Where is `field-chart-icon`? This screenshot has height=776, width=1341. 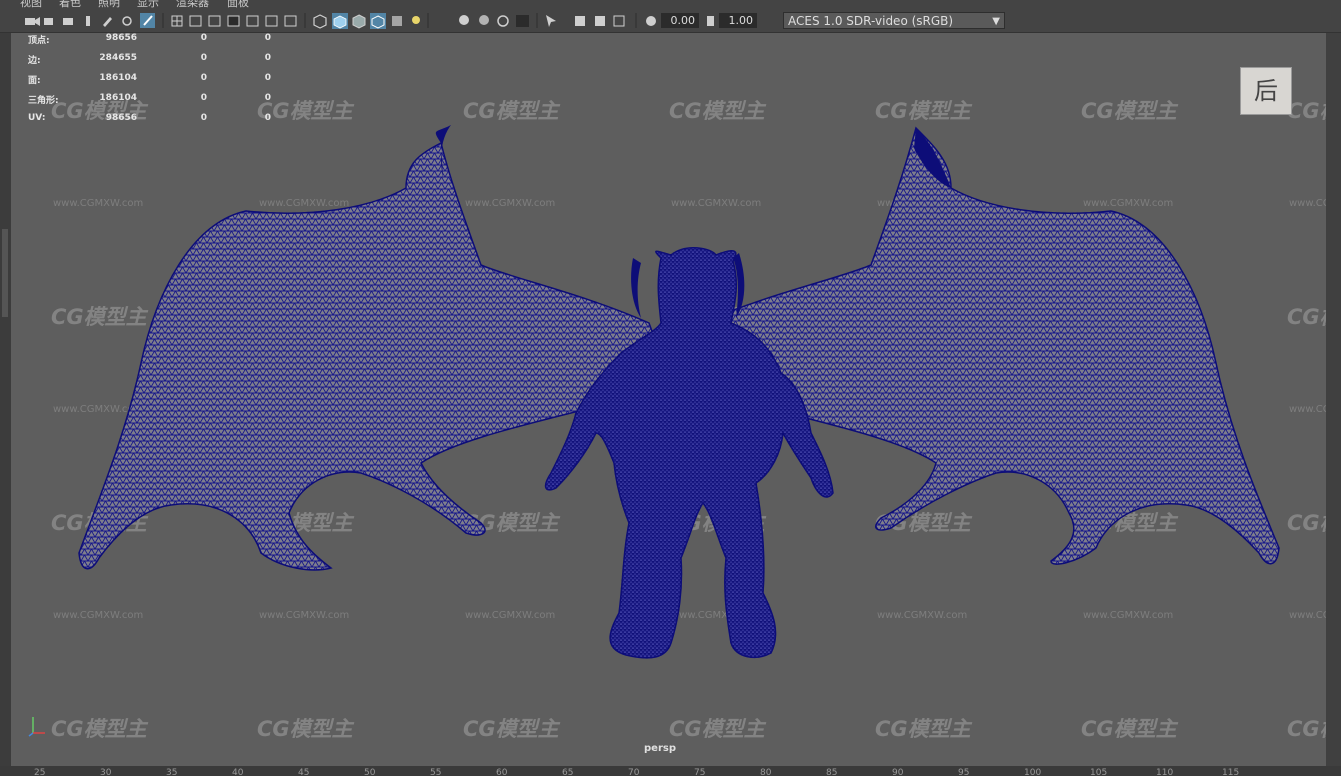 field-chart-icon is located at coordinates (252, 21).